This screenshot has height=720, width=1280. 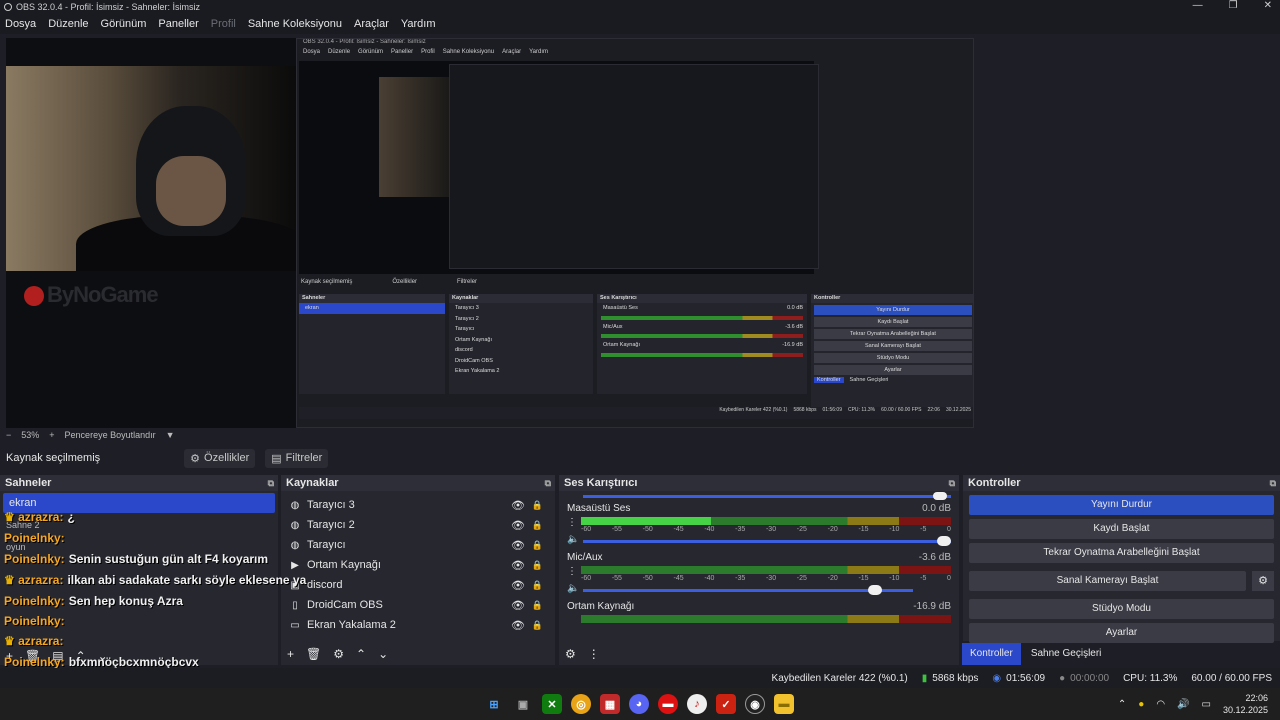 What do you see at coordinates (223, 24) in the screenshot?
I see `menu-profile: Profil` at bounding box center [223, 24].